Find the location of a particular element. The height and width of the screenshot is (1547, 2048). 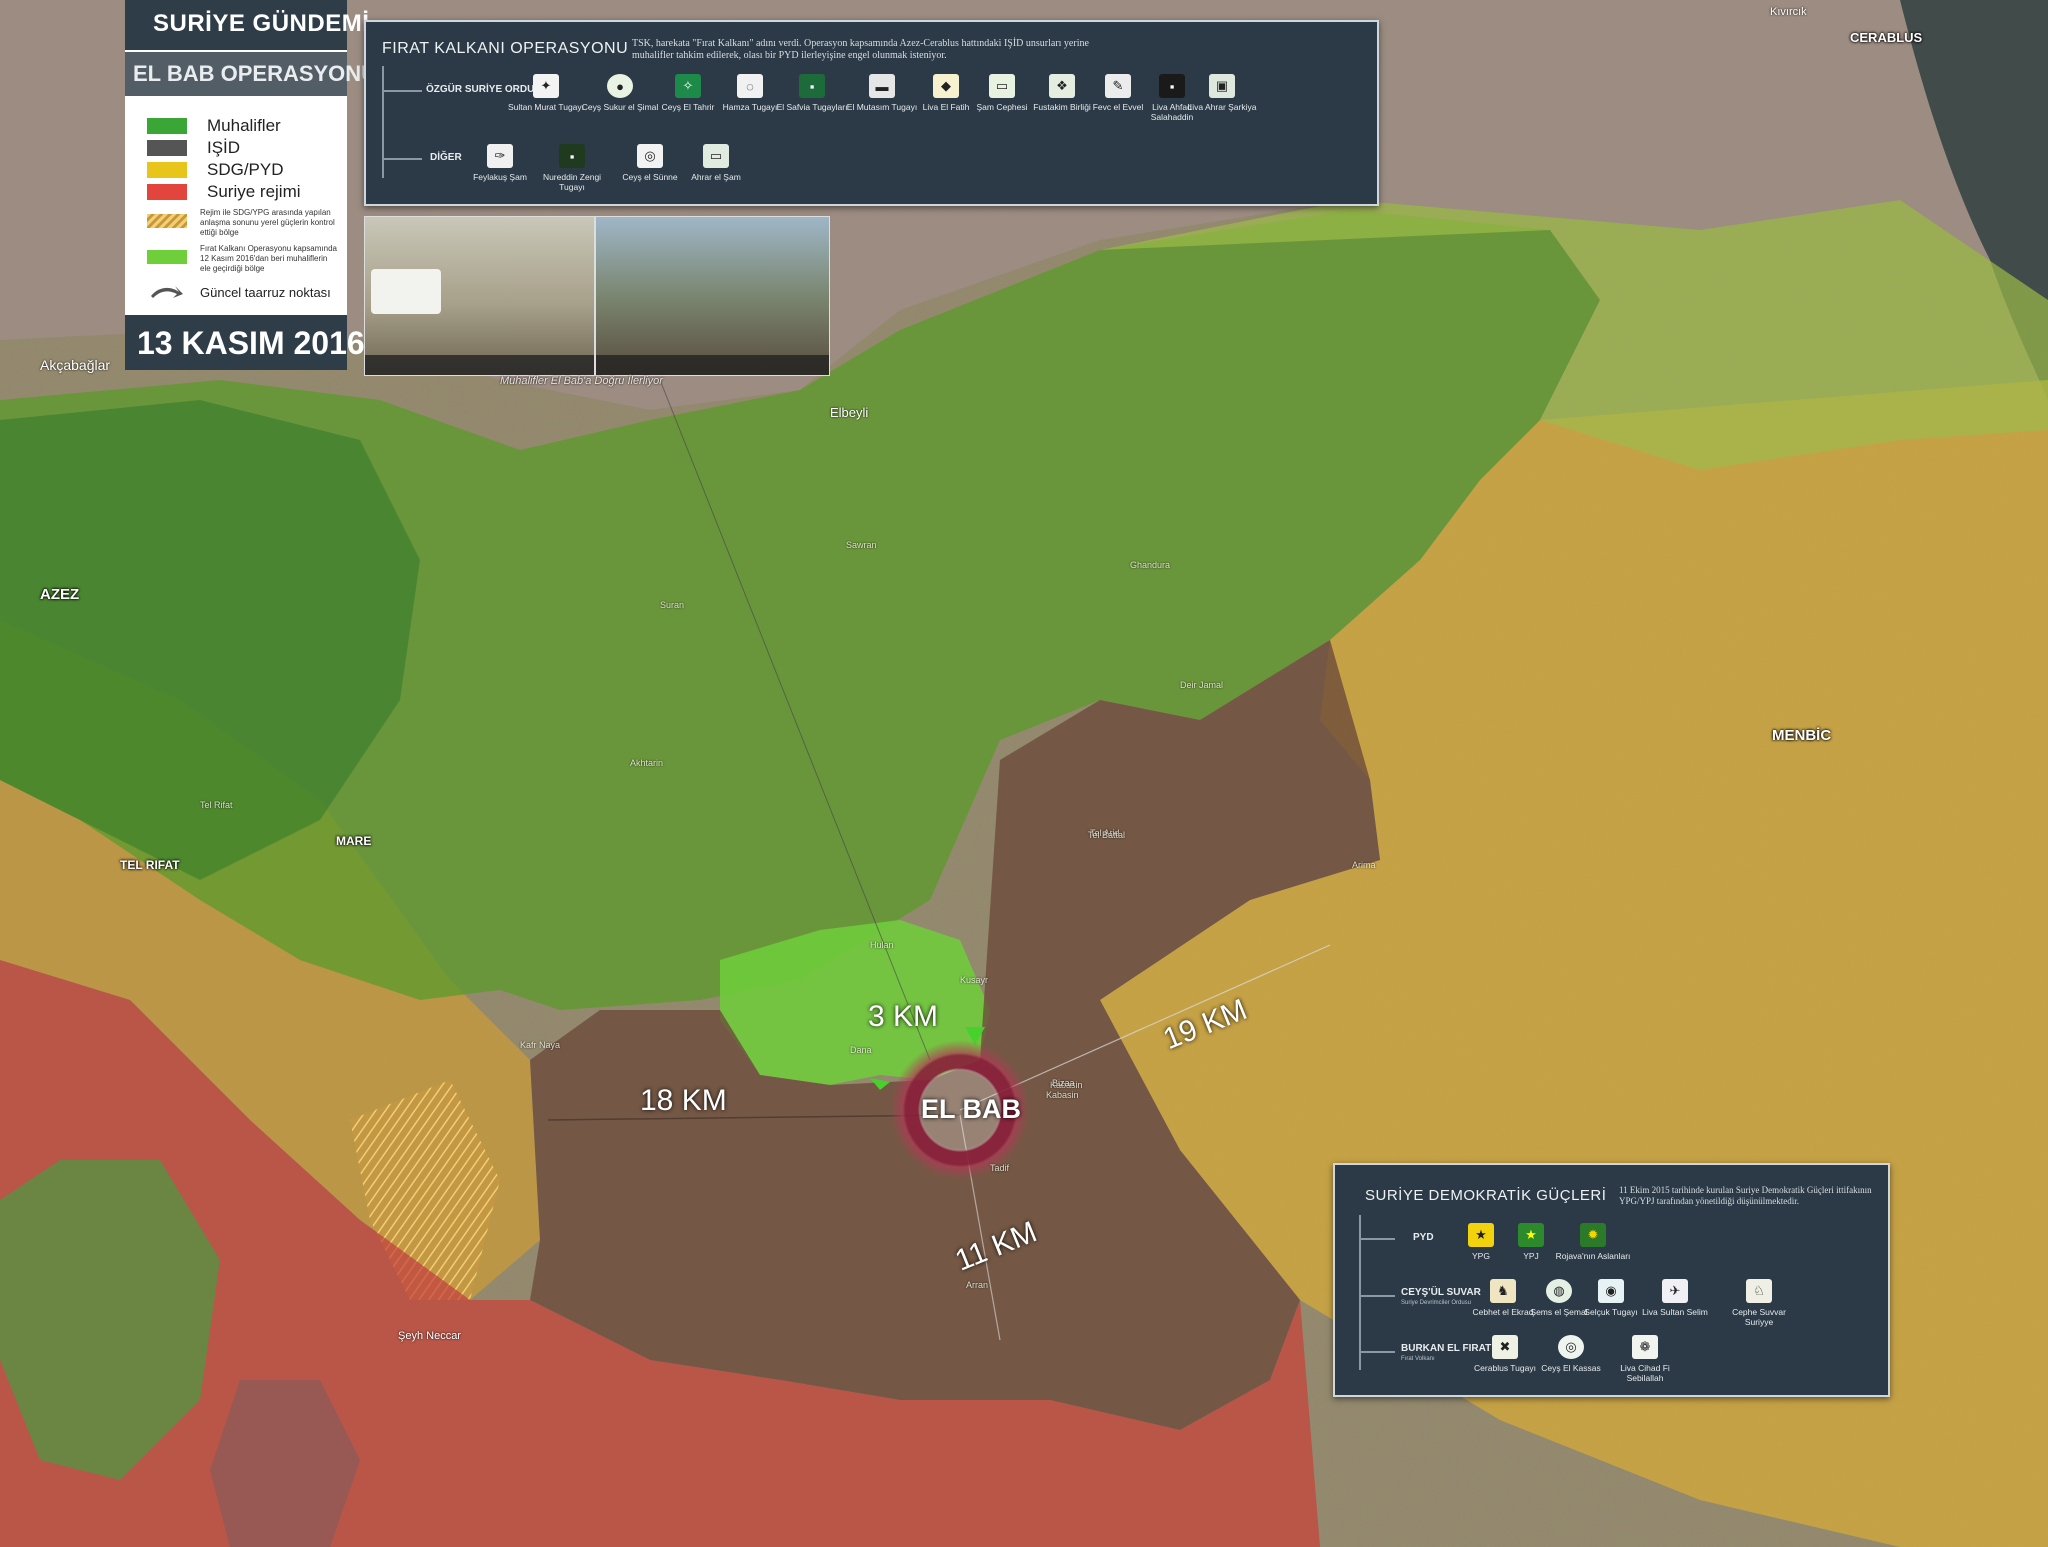

group-item: ✦ Sultan Murat Tugayı is located at coordinates (546, 93).